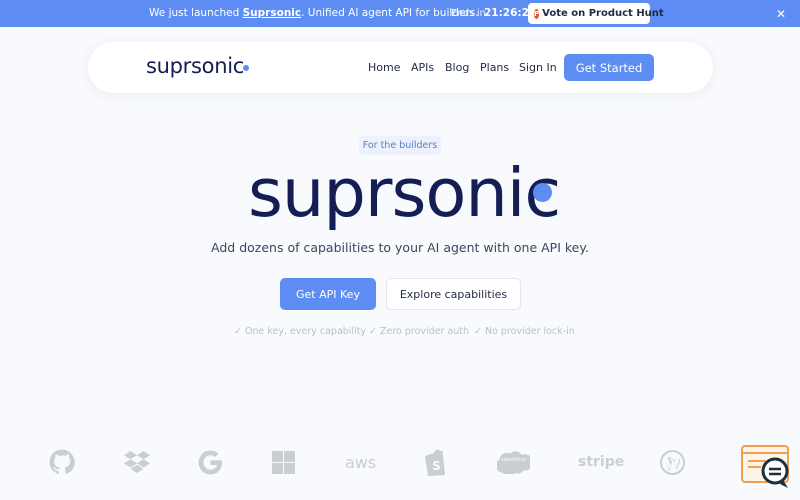 The height and width of the screenshot is (500, 800). I want to click on github-icon, so click(62, 462).